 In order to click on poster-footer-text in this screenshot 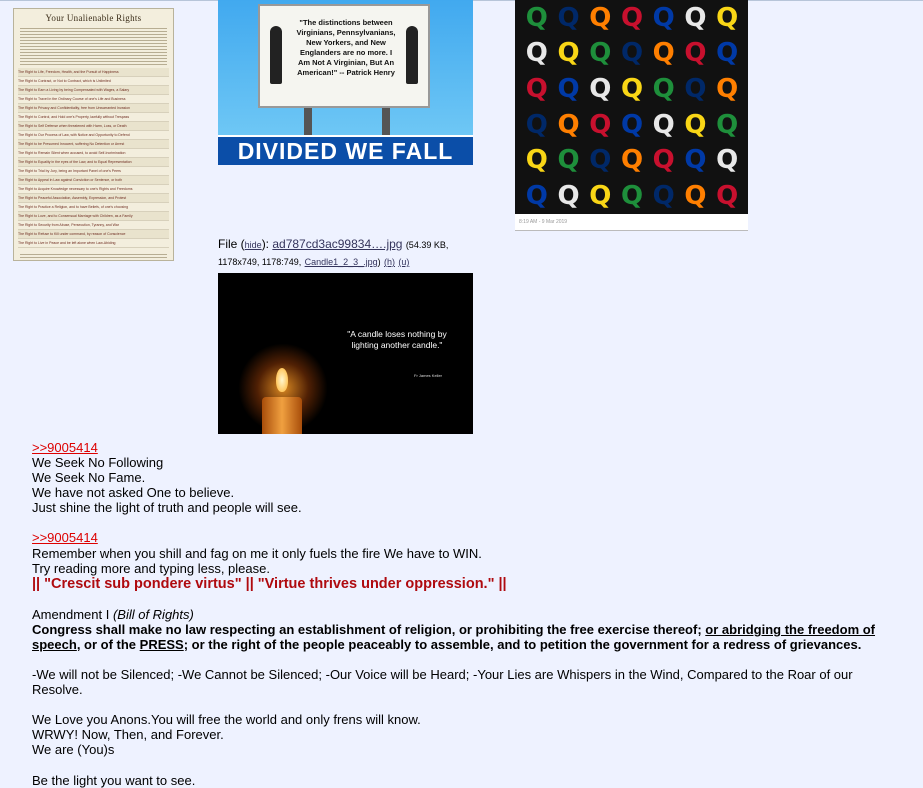, I will do `click(93, 256)`.